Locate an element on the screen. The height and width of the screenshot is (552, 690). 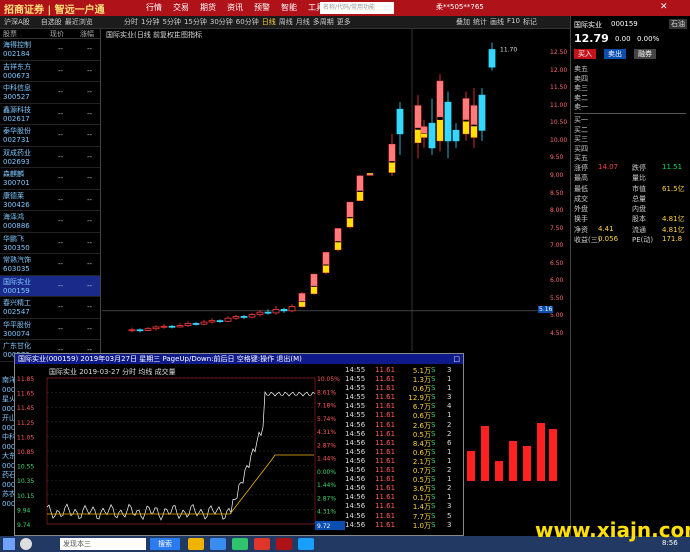
menu-news: 资讯 is located at coordinates (240, 7).